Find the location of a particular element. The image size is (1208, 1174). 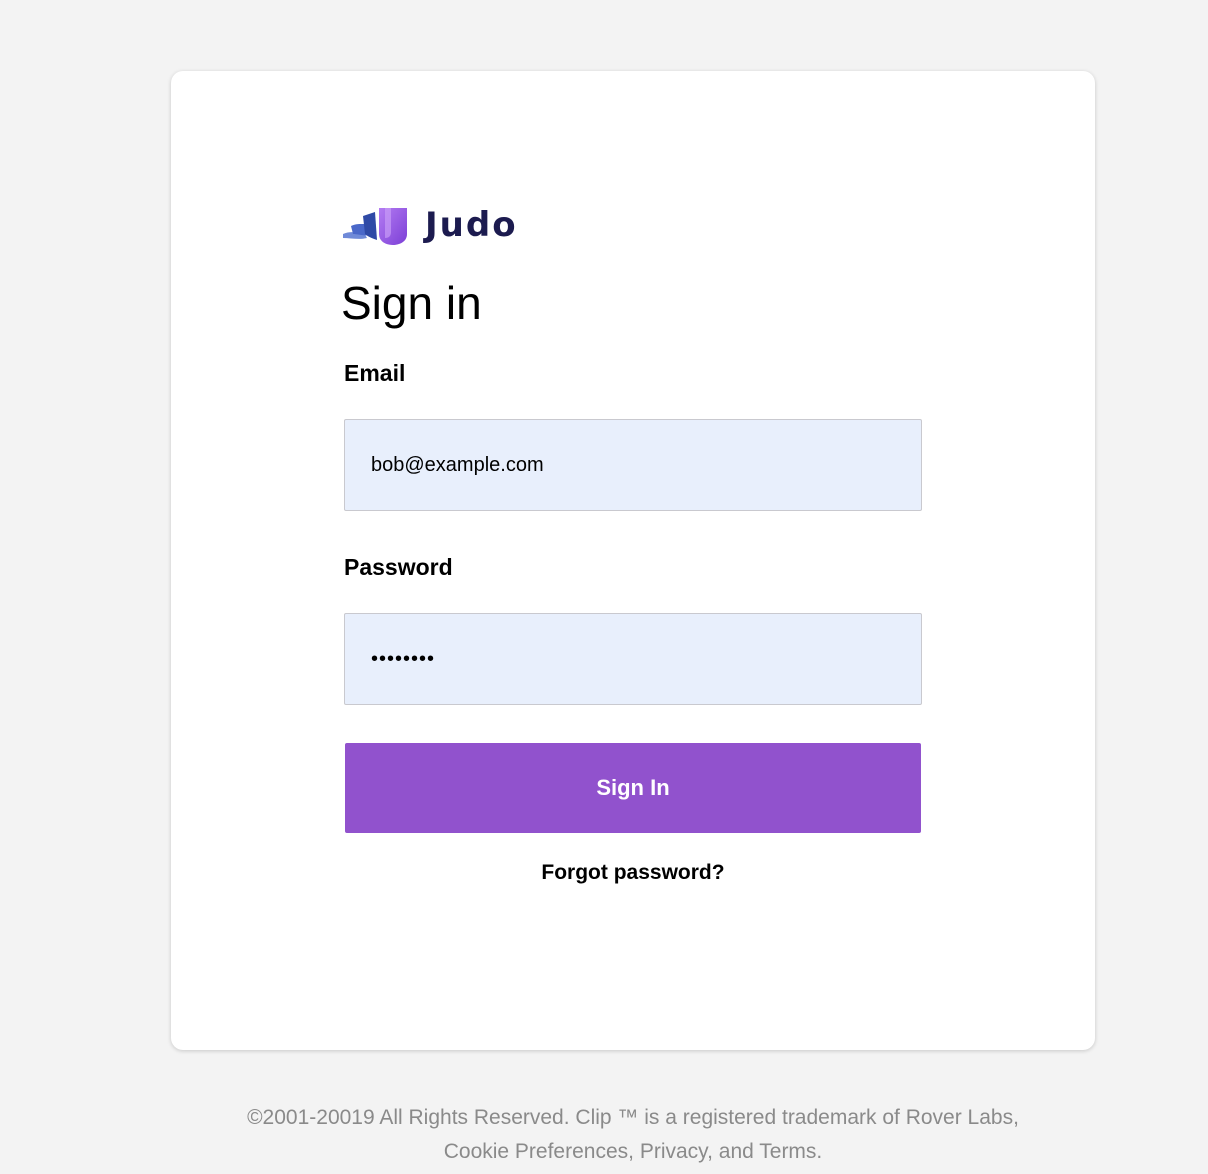

brand-logo: Judo is located at coordinates (429, 225).